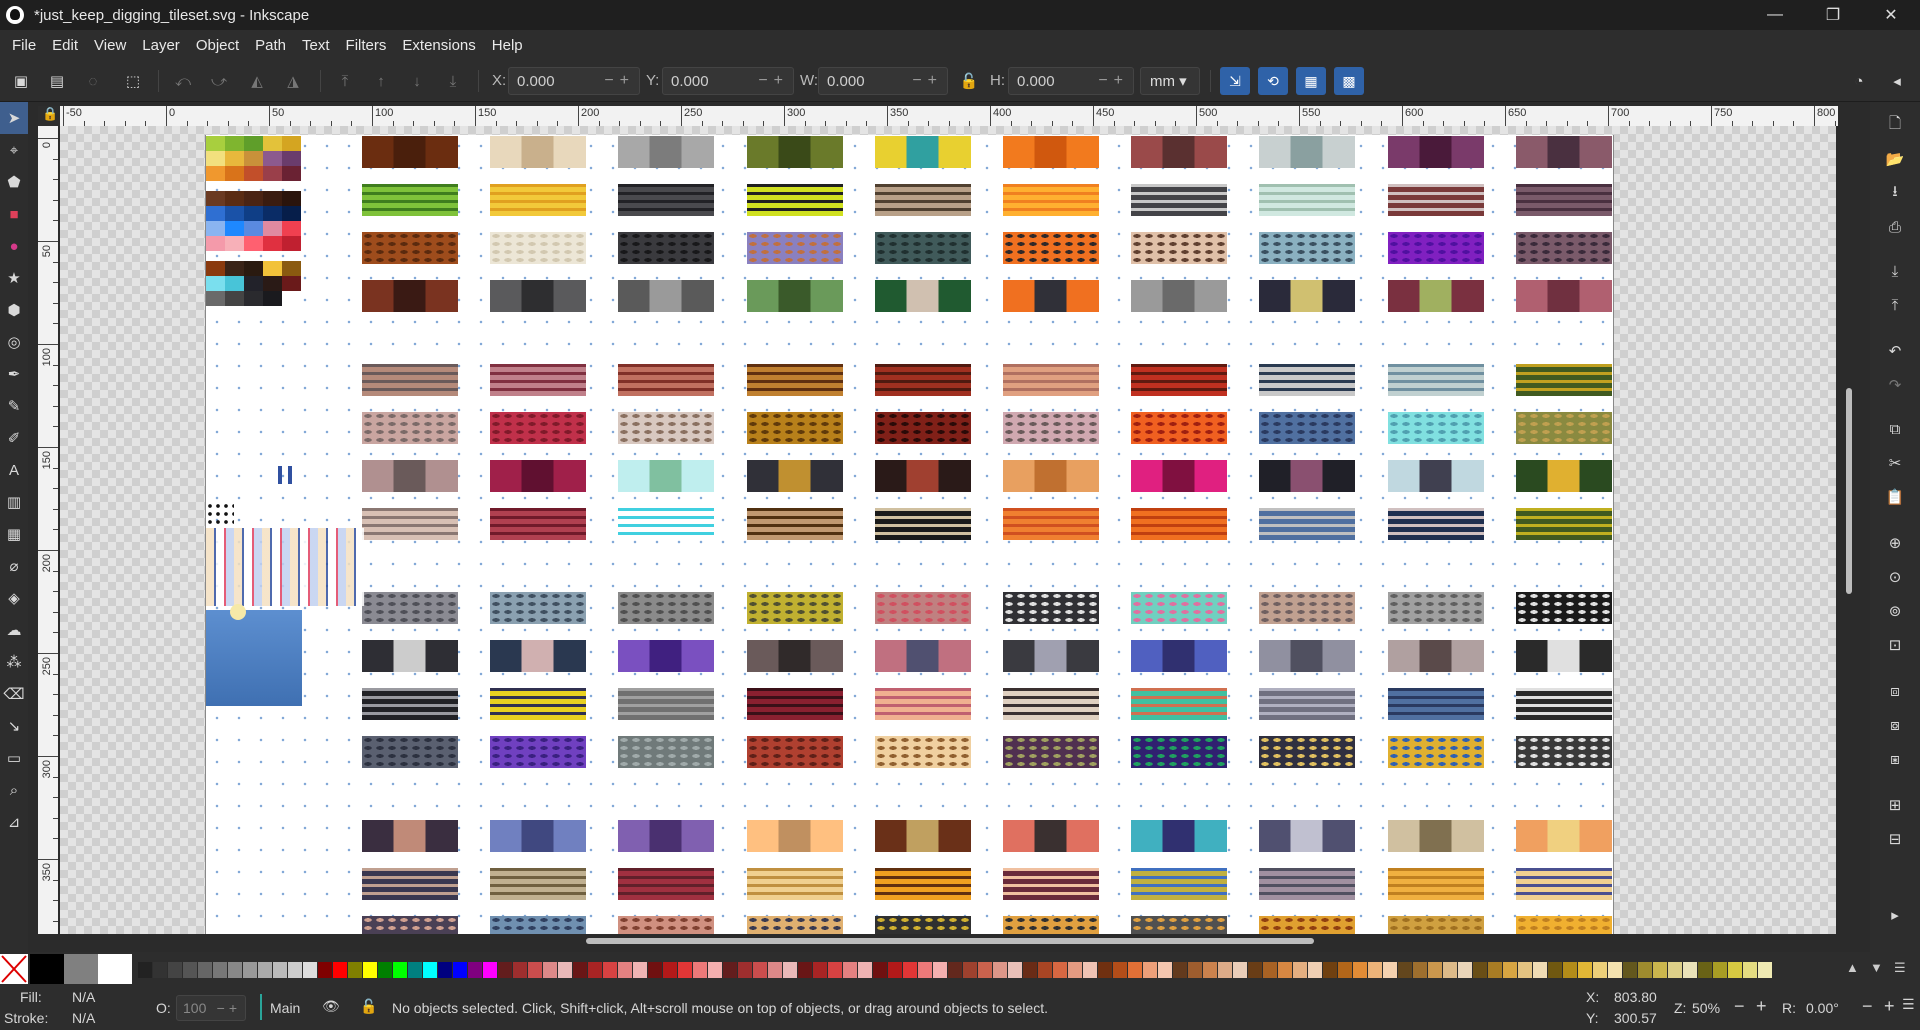 The image size is (1920, 1030). Describe the element at coordinates (1852, 967) in the screenshot. I see `palette-scroll-up-icon: ▲` at that location.